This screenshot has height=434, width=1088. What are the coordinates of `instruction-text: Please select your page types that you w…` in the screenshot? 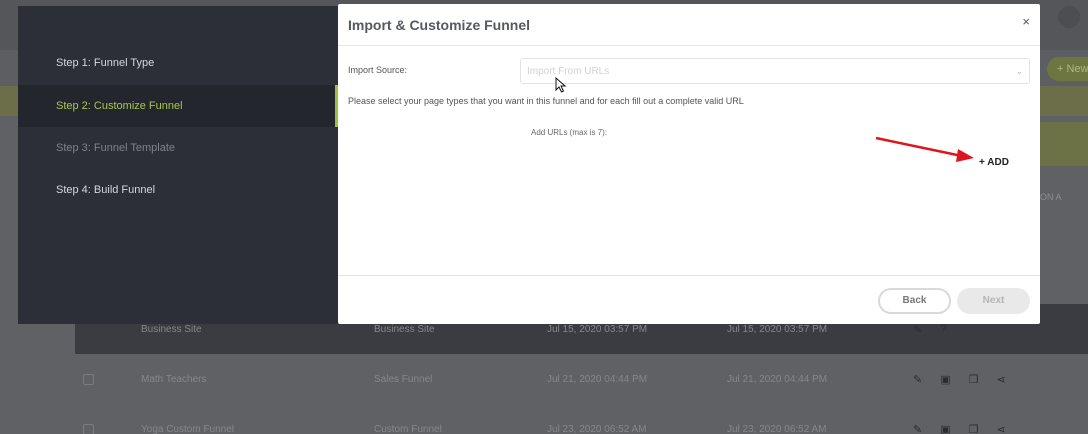 It's located at (546, 101).